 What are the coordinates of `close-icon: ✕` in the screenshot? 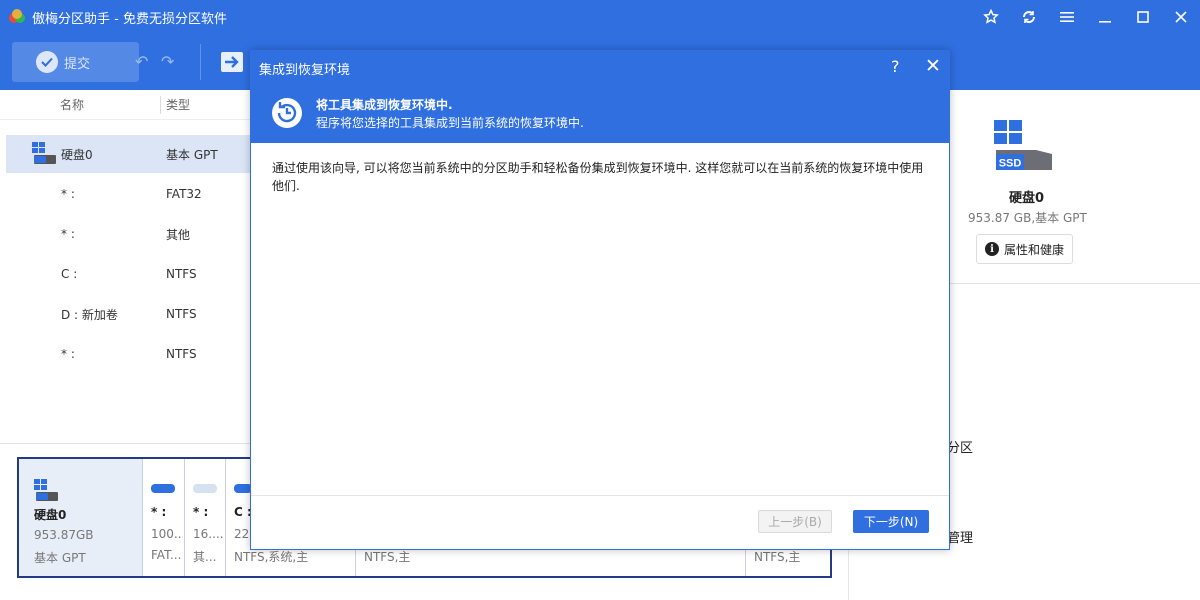 It's located at (933, 66).